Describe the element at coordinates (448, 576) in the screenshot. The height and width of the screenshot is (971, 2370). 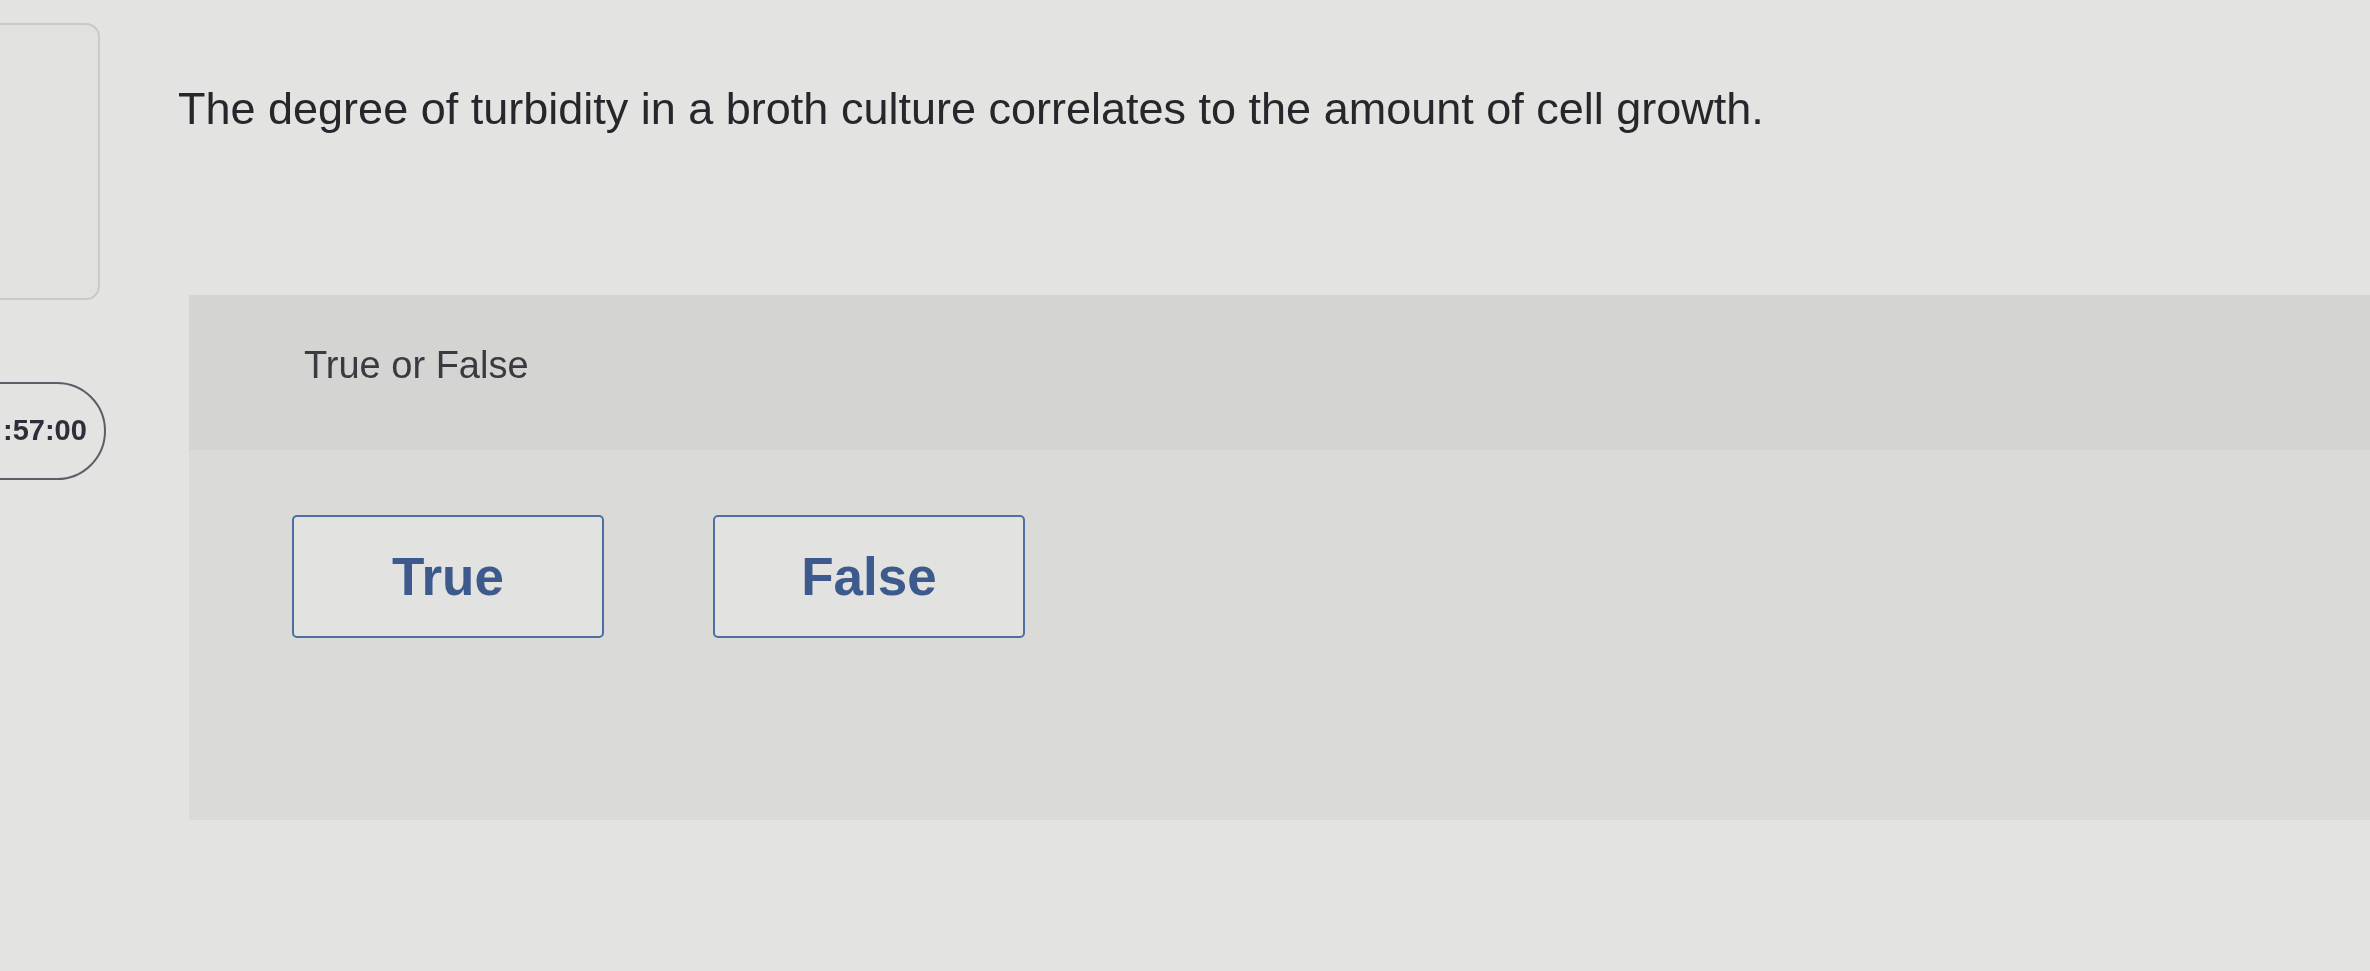
I see `answer-option: True` at that location.